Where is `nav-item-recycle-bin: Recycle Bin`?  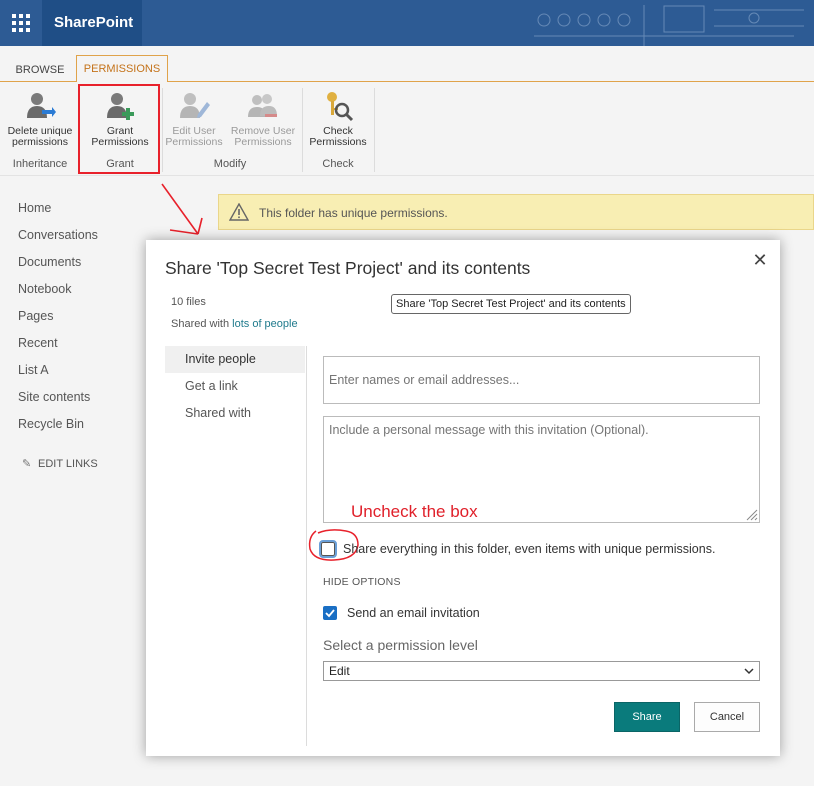 nav-item-recycle-bin: Recycle Bin is located at coordinates (58, 429).